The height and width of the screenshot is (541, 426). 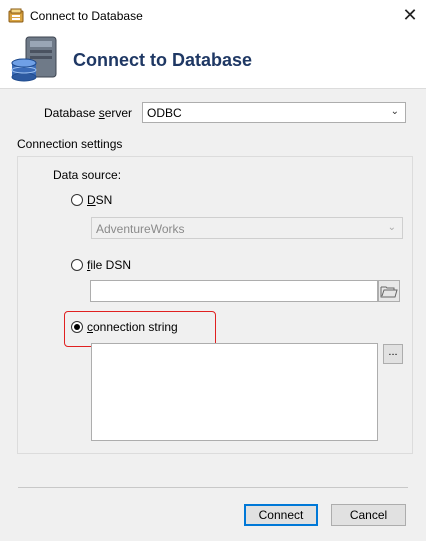 I want to click on connection-settings-label: Connection settings, so click(x=70, y=144).